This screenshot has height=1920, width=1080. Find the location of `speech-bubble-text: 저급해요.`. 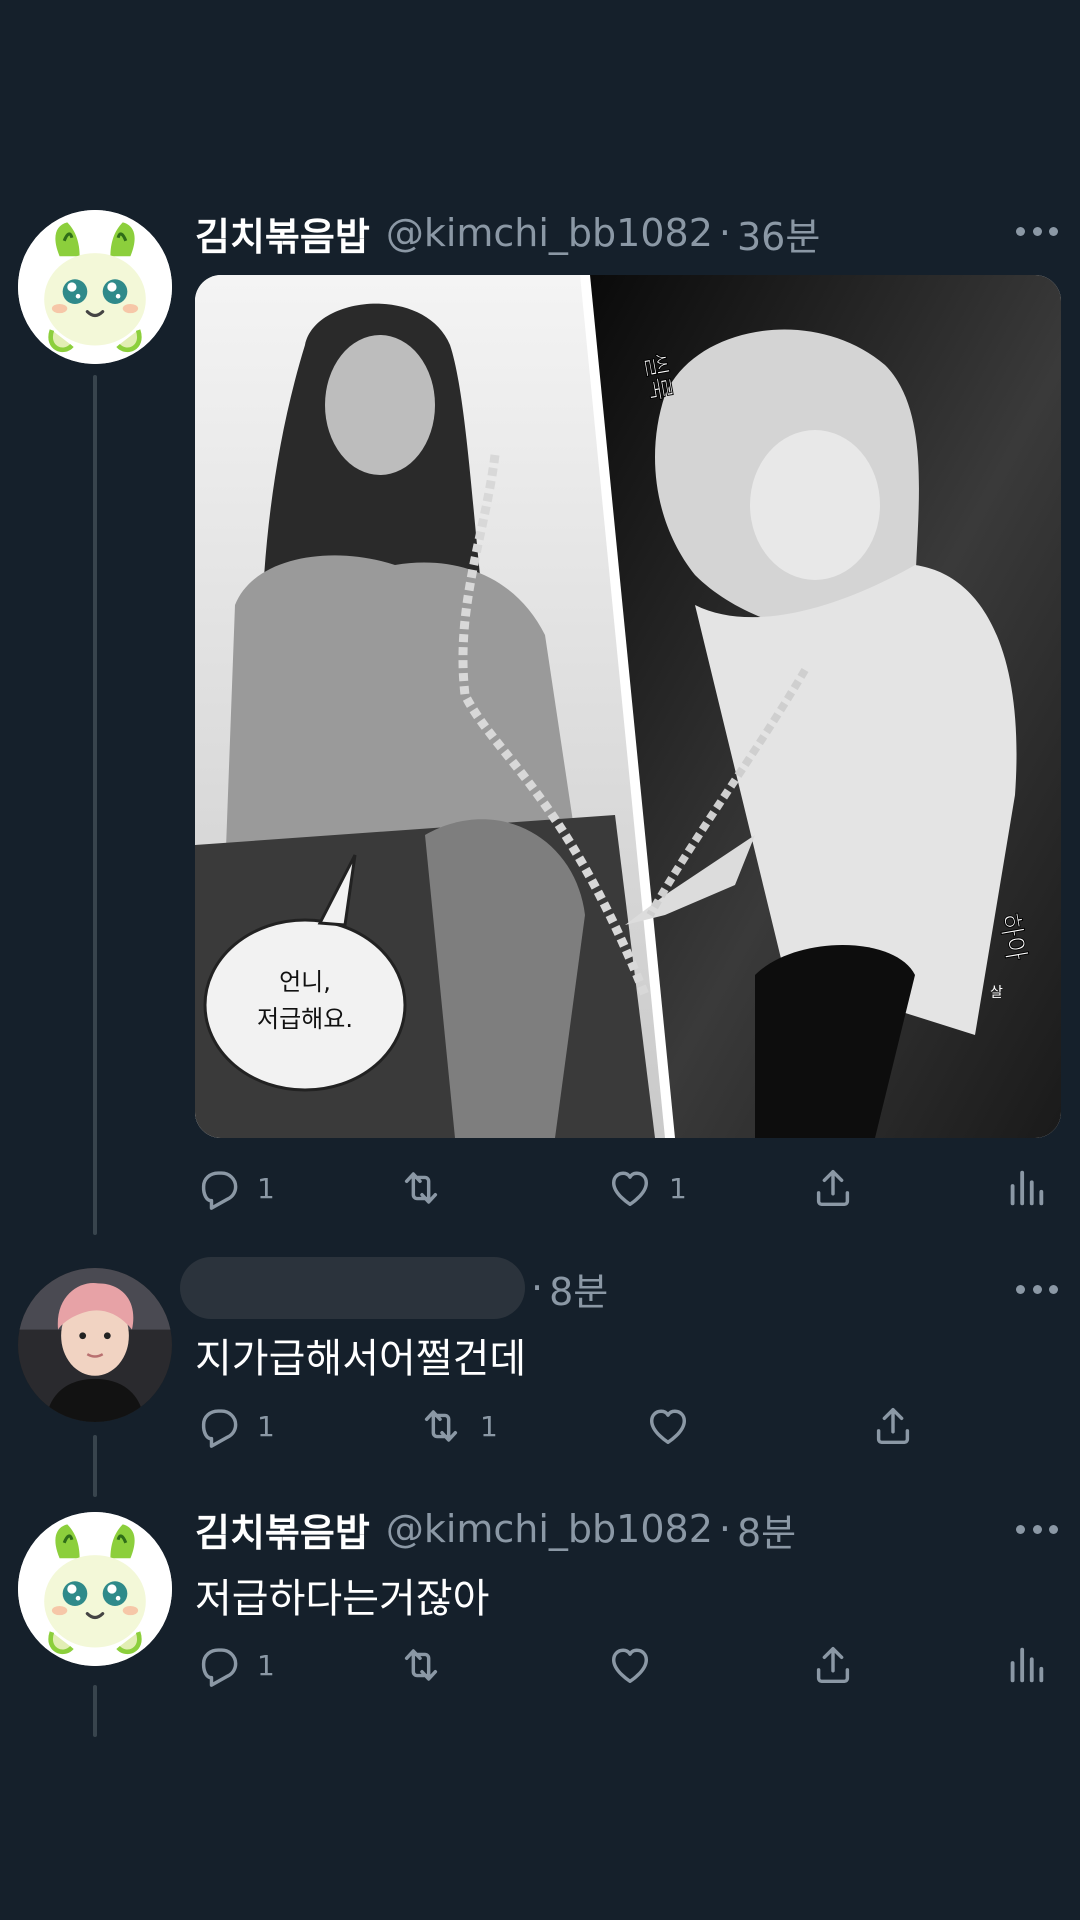

speech-bubble-text: 저급해요. is located at coordinates (305, 1019).